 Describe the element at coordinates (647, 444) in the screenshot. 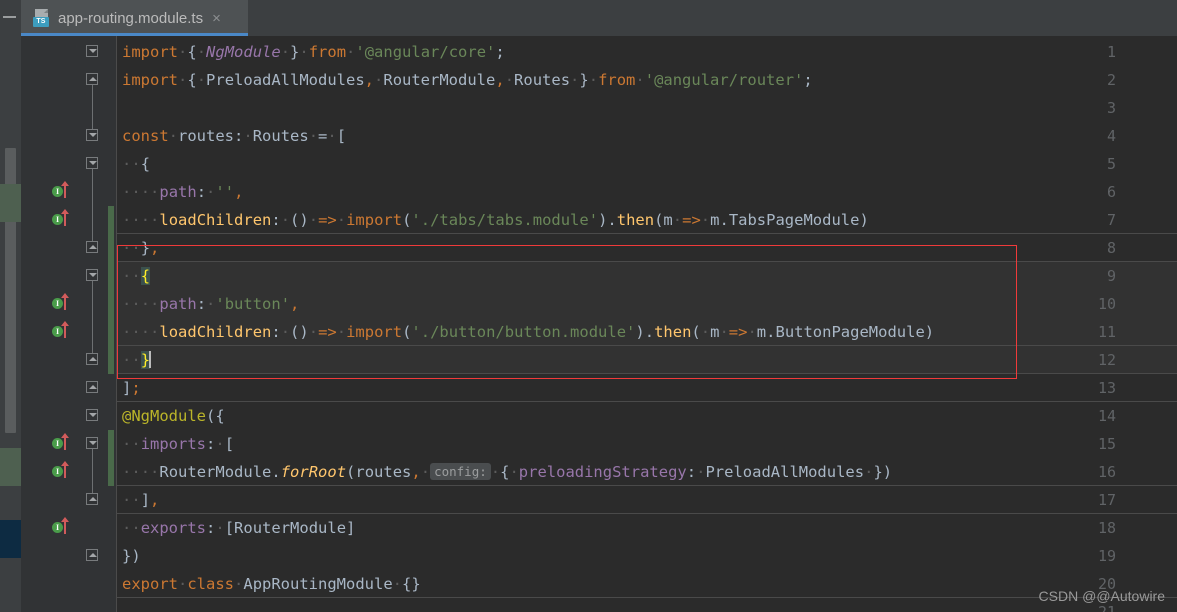

I see `code-line-15: ··imports:·[` at that location.